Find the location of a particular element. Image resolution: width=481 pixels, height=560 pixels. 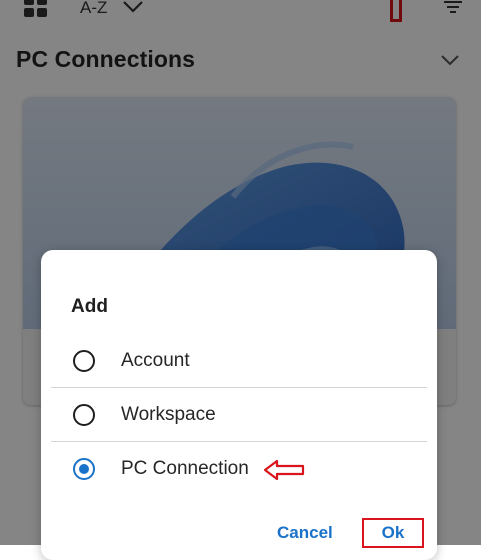

option-label: Account is located at coordinates (155, 360).